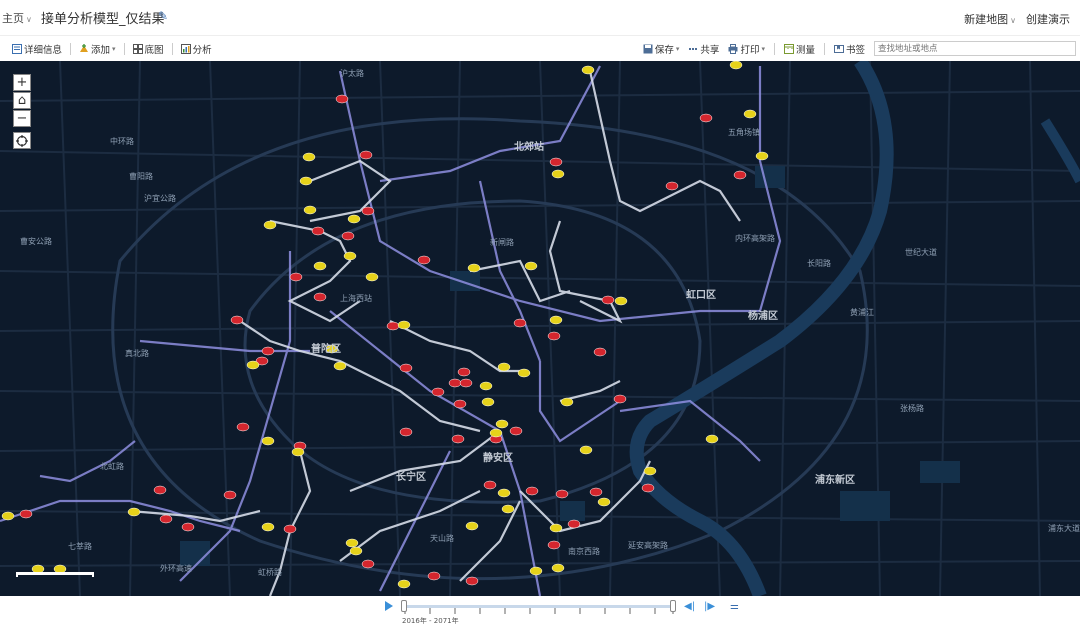  I want to click on details-icon, so click(17, 49).